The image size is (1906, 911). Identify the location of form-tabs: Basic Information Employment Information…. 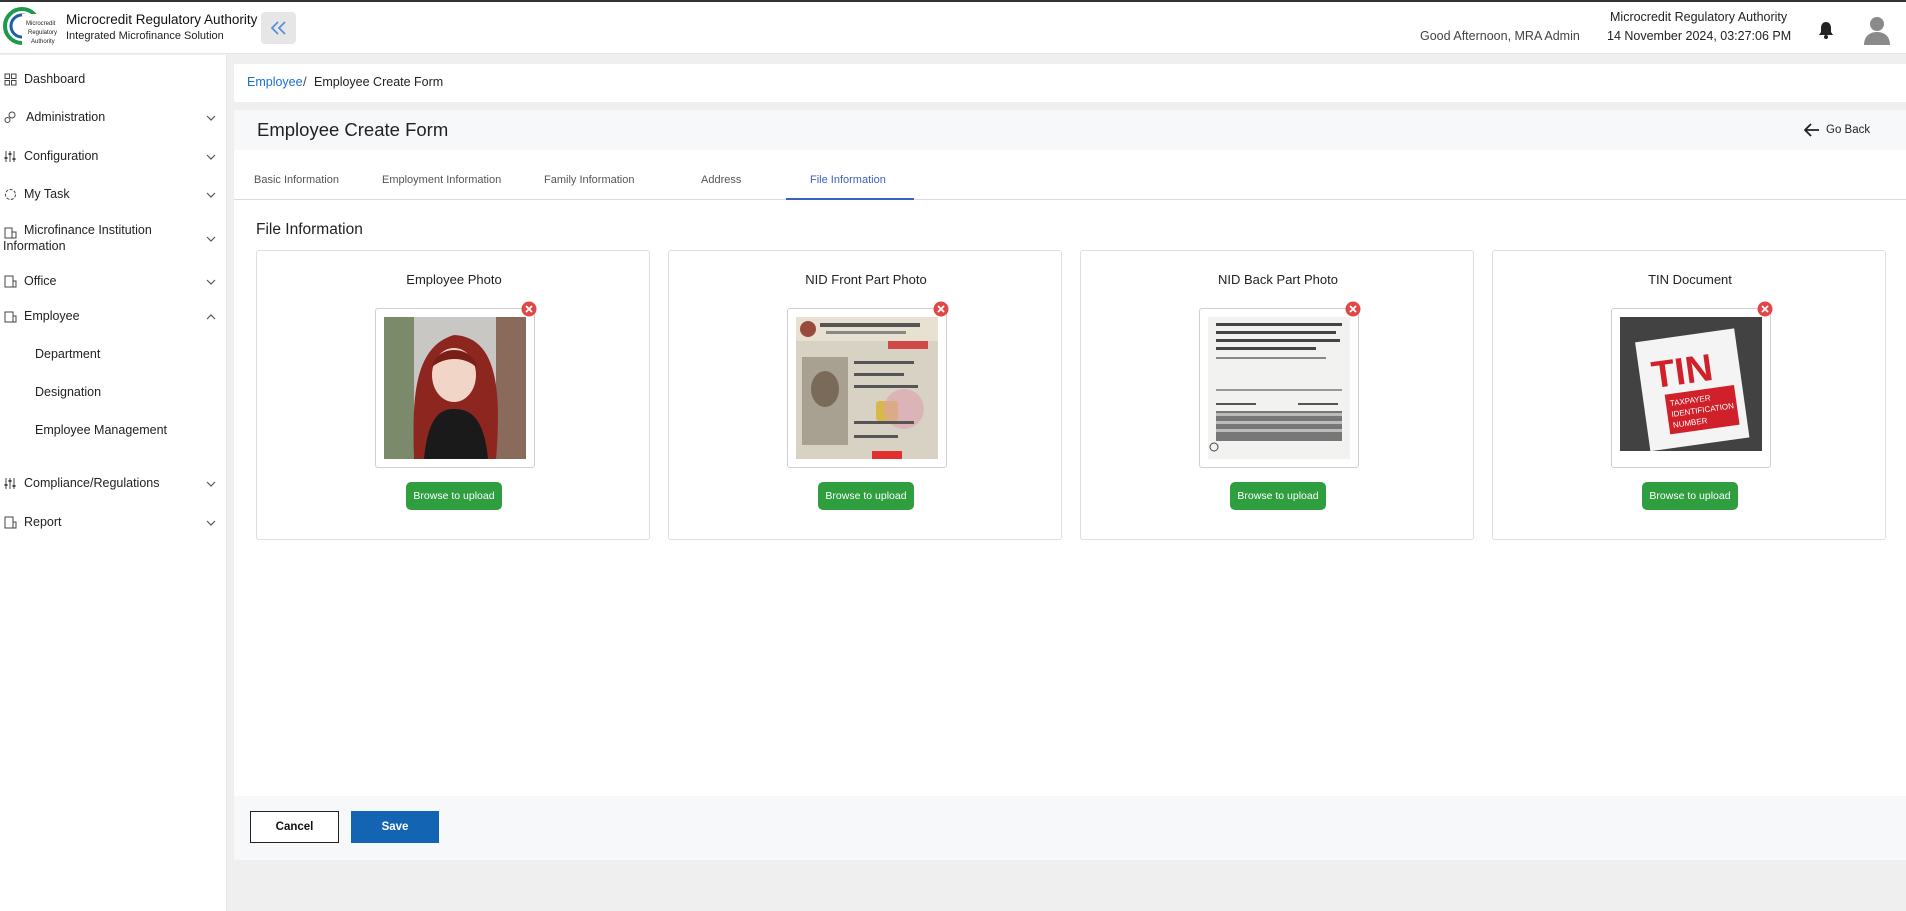
(1070, 179).